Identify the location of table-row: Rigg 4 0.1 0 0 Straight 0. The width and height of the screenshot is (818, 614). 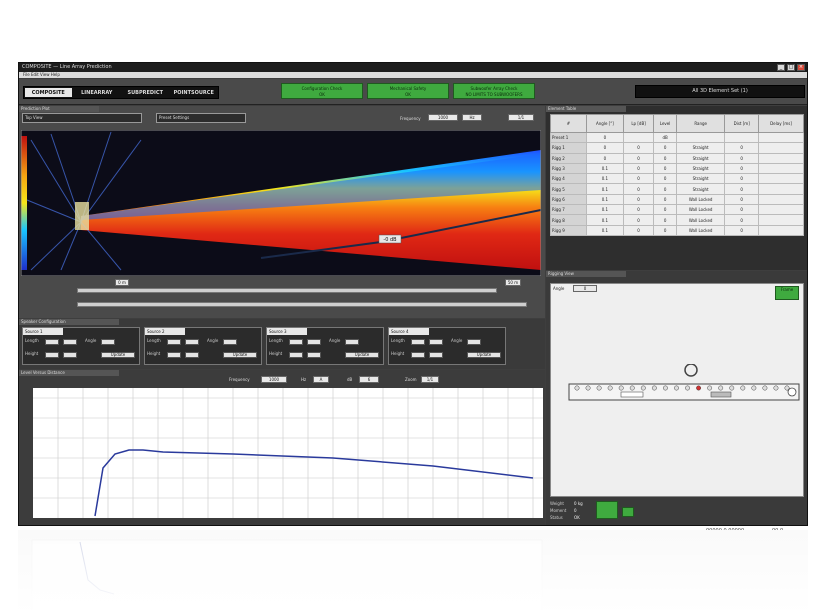
(677, 179).